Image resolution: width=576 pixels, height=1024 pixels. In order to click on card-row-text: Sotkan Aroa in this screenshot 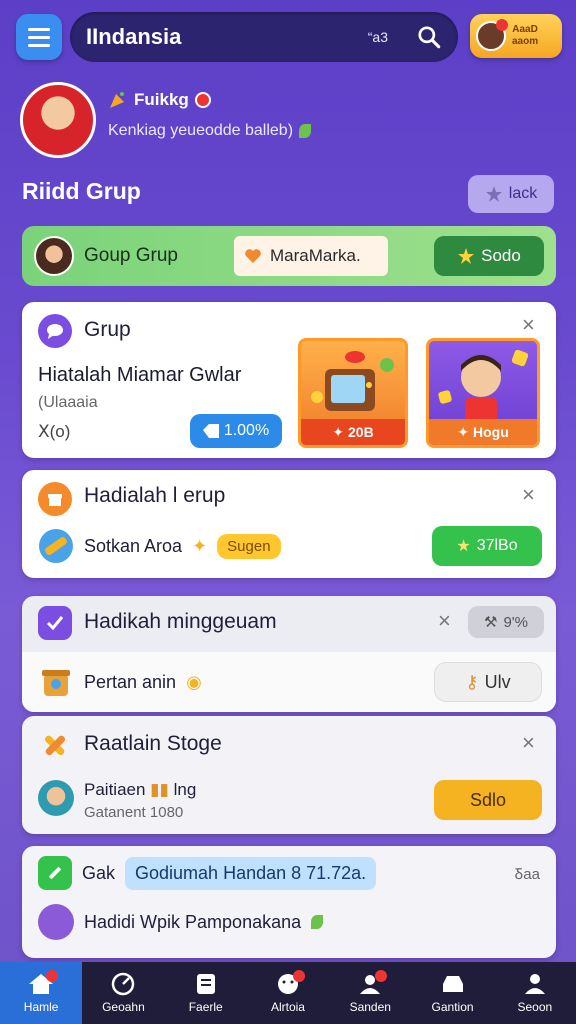, I will do `click(133, 545)`.